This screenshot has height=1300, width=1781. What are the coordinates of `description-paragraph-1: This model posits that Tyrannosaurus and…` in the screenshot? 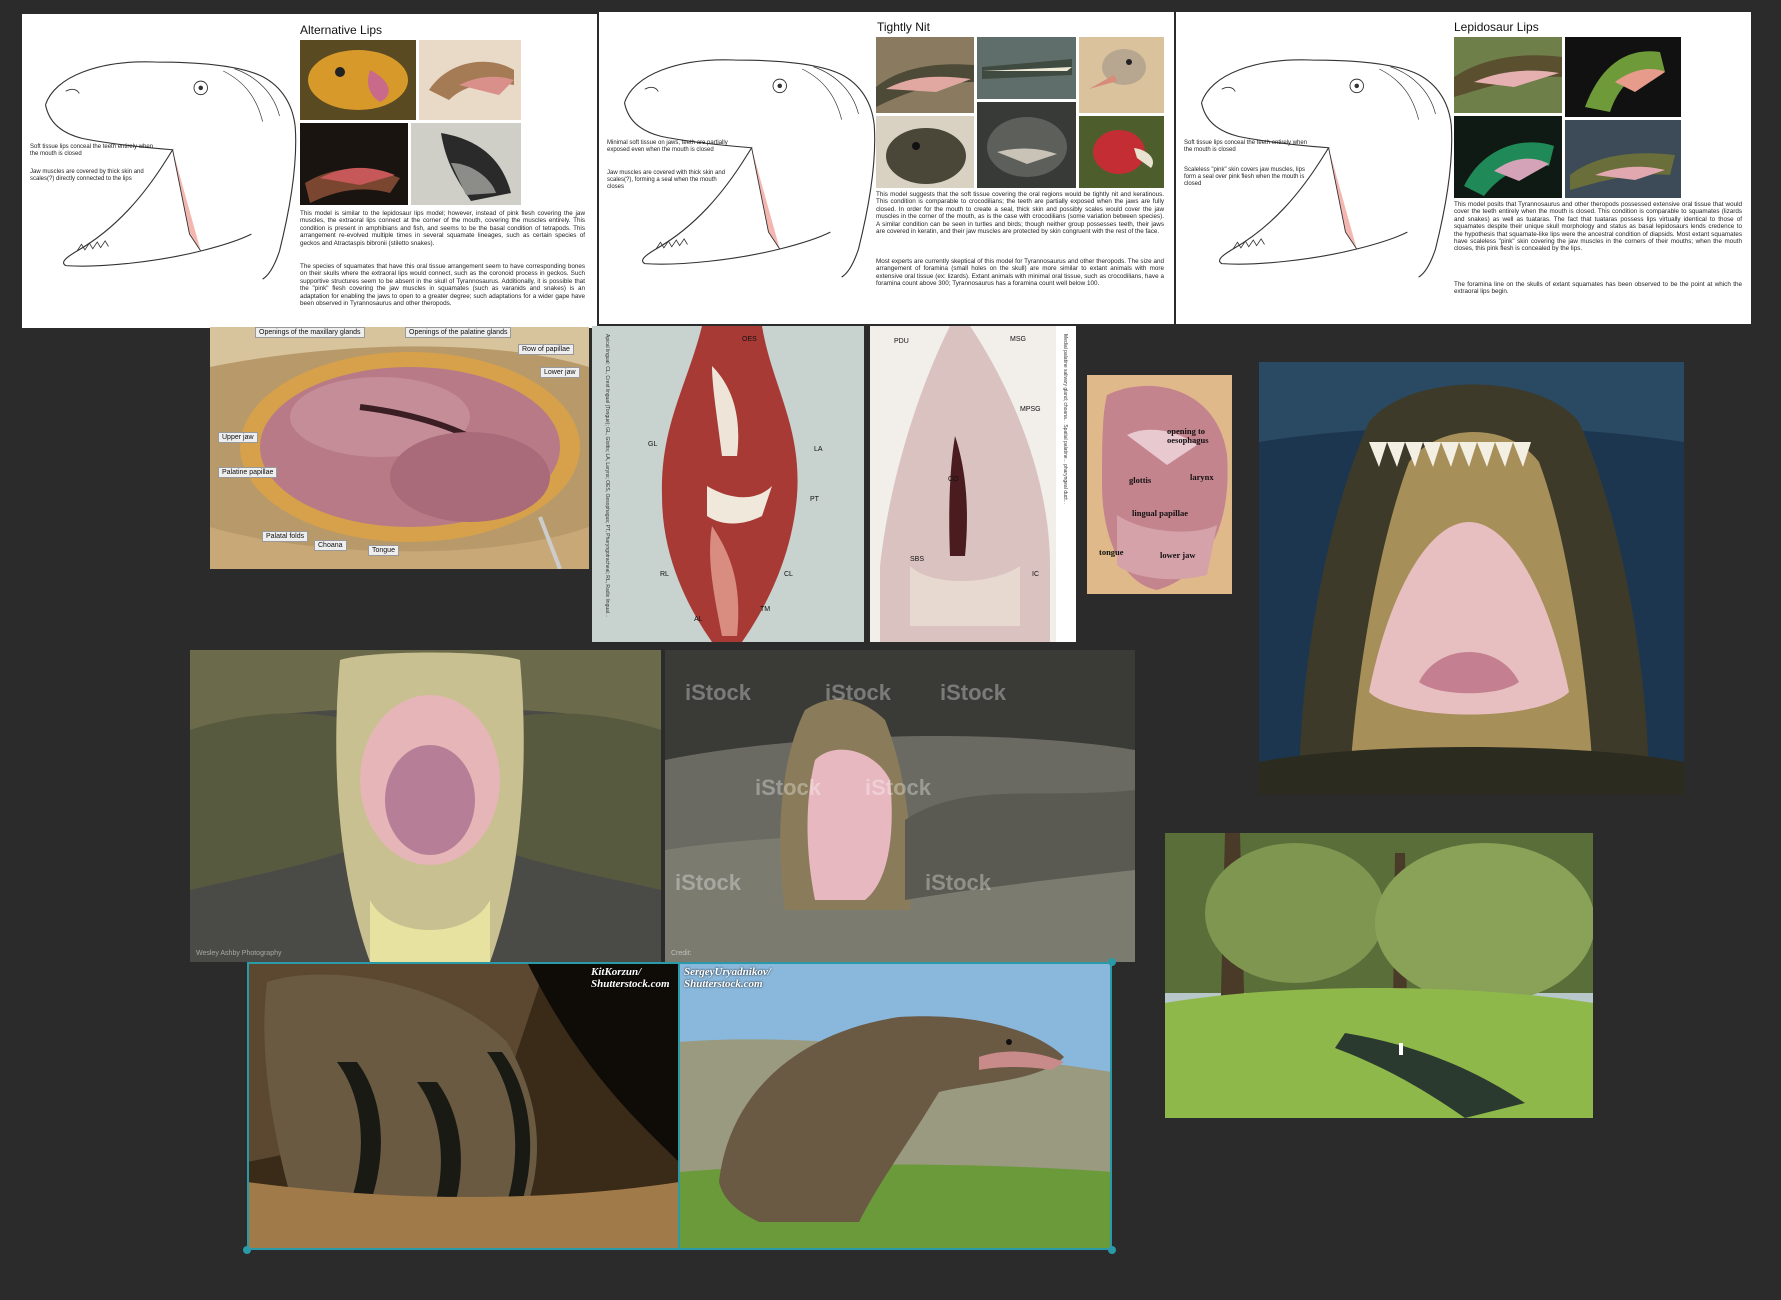 It's located at (1598, 227).